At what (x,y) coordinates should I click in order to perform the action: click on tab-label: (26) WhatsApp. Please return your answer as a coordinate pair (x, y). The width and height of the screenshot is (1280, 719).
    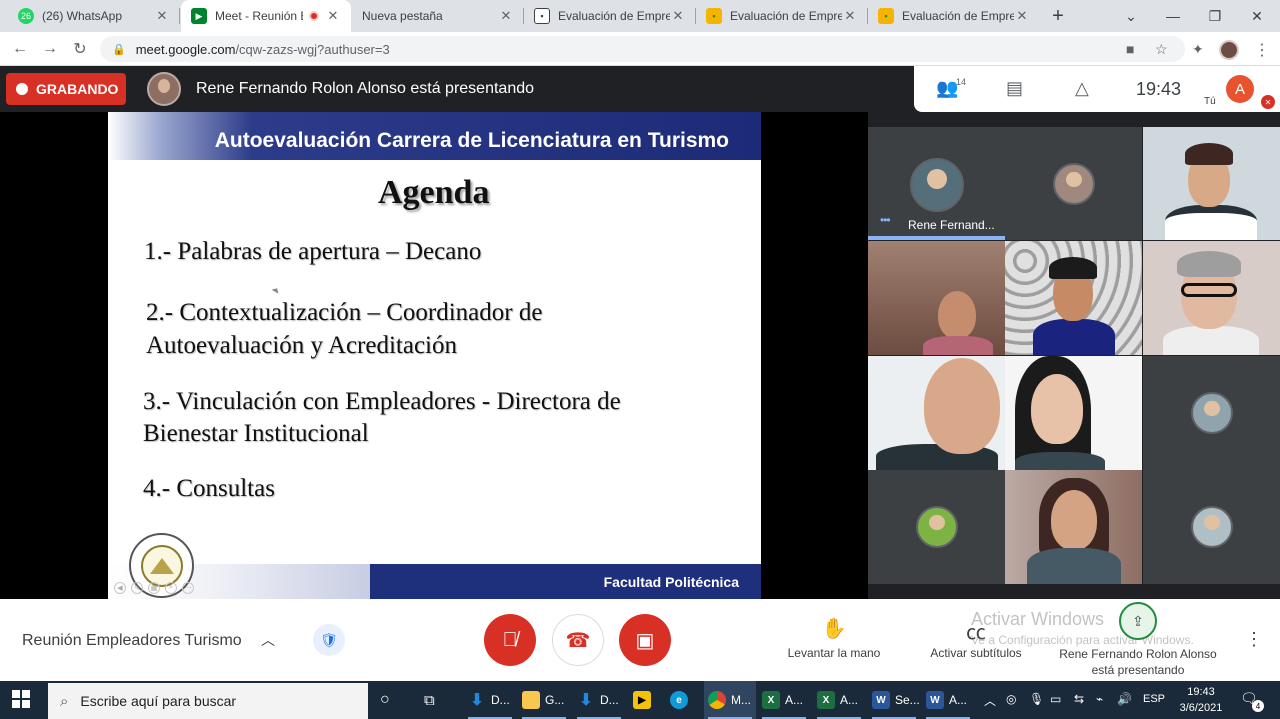
    Looking at the image, I should click on (82, 16).